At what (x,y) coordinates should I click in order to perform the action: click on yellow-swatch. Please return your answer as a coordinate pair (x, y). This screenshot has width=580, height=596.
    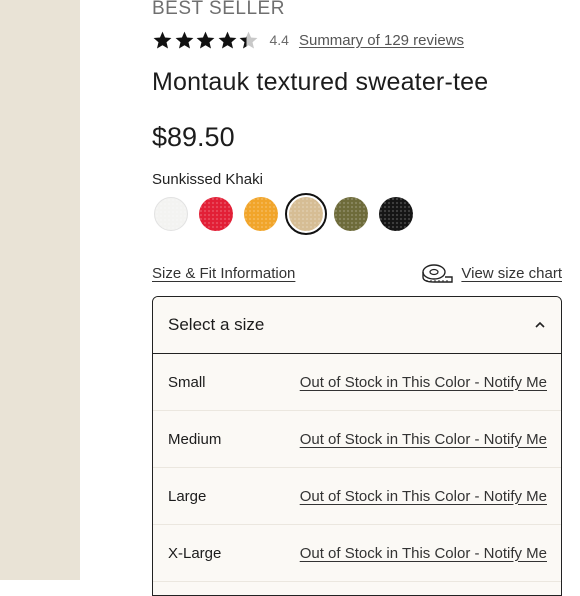
    Looking at the image, I should click on (261, 214).